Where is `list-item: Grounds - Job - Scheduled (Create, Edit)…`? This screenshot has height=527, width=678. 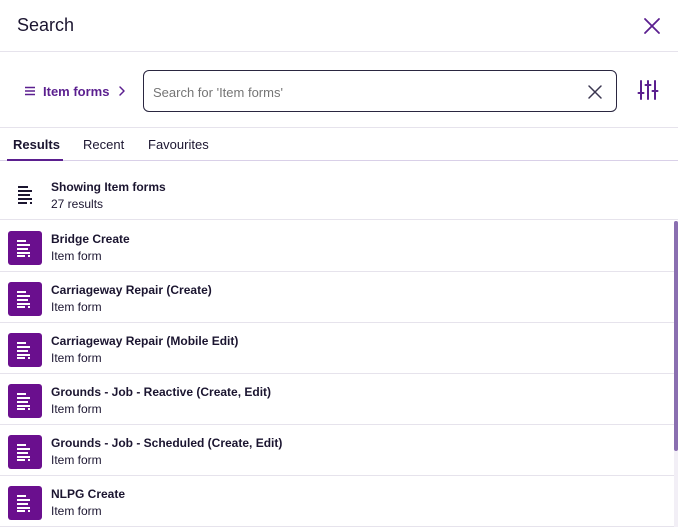
list-item: Grounds - Job - Scheduled (Create, Edit)… is located at coordinates (337, 450).